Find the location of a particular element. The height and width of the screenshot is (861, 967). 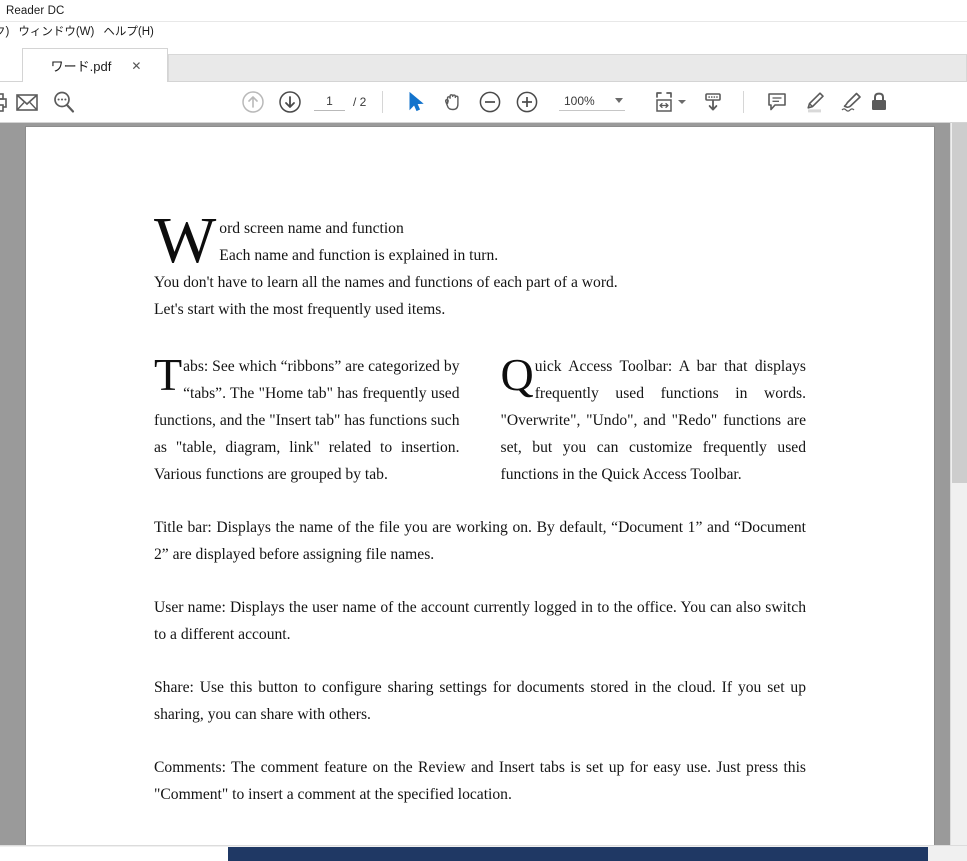

dropcap-w: W is located at coordinates (185, 240).